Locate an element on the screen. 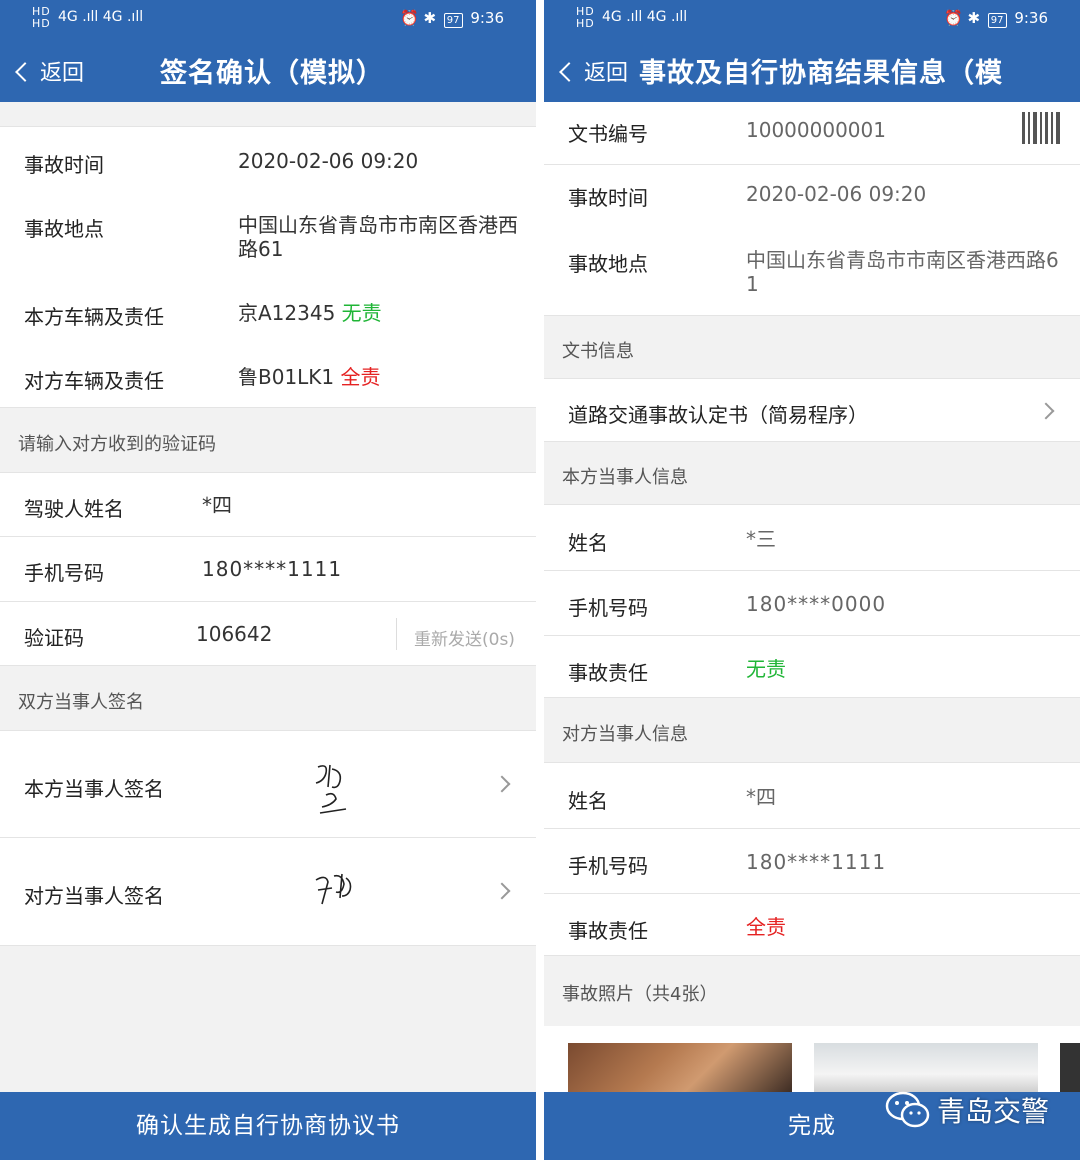 The width and height of the screenshot is (1080, 1160). own-signature-row: 本方当事人签名 is located at coordinates (268, 784).